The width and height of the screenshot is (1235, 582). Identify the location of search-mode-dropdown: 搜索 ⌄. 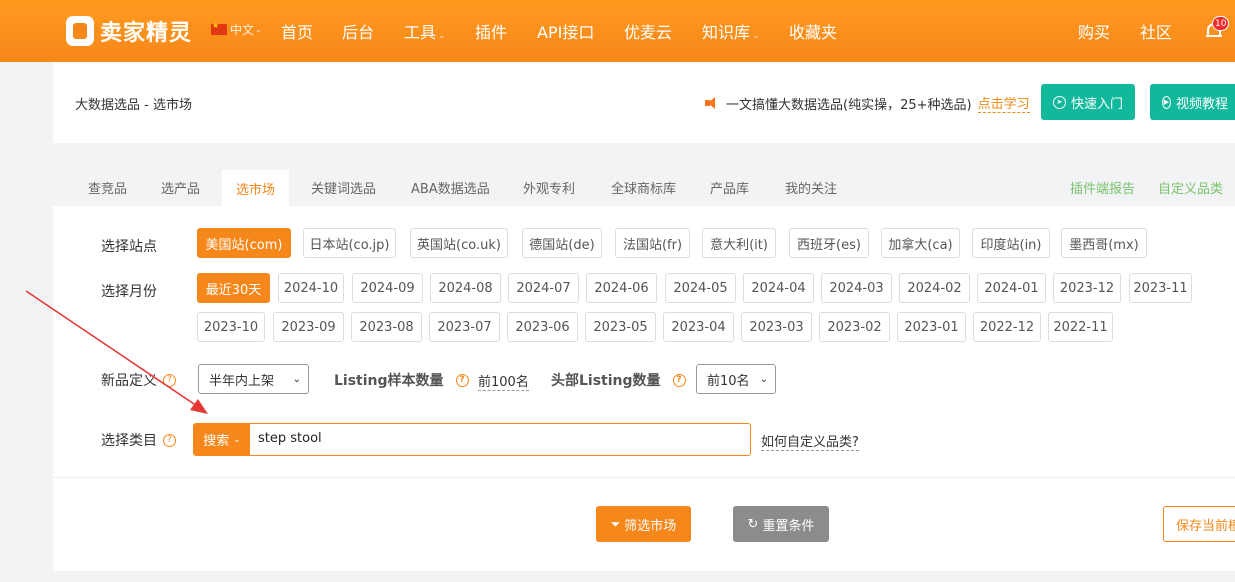
(222, 439).